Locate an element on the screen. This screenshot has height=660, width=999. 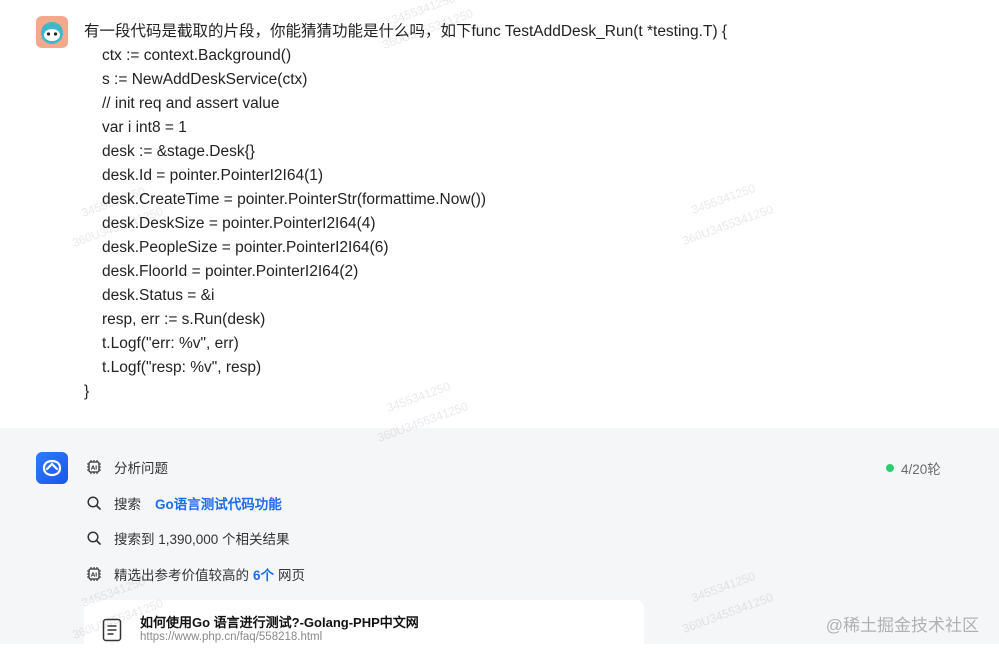
code-line: desk.DeskSize = pointer.PointerI2I64(4) is located at coordinates (239, 223).